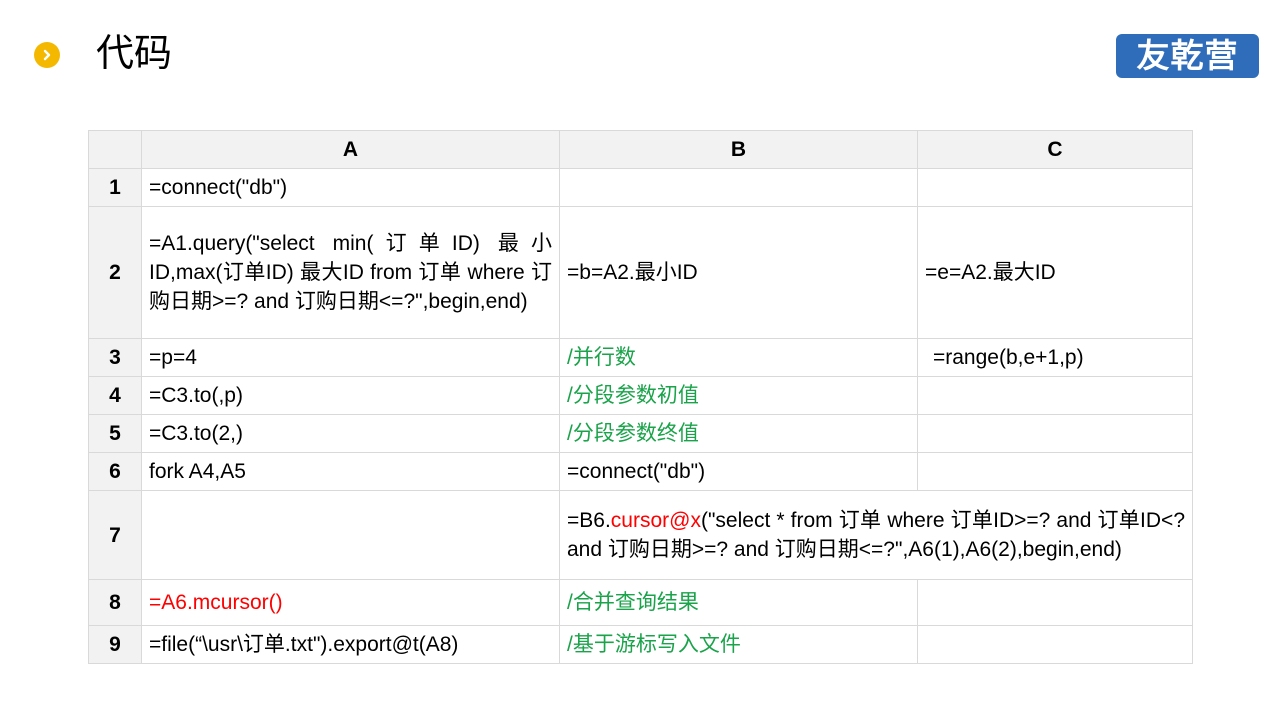 This screenshot has height=720, width=1280. Describe the element at coordinates (738, 644) in the screenshot. I see `cell-b9: /基于游标写入文件` at that location.